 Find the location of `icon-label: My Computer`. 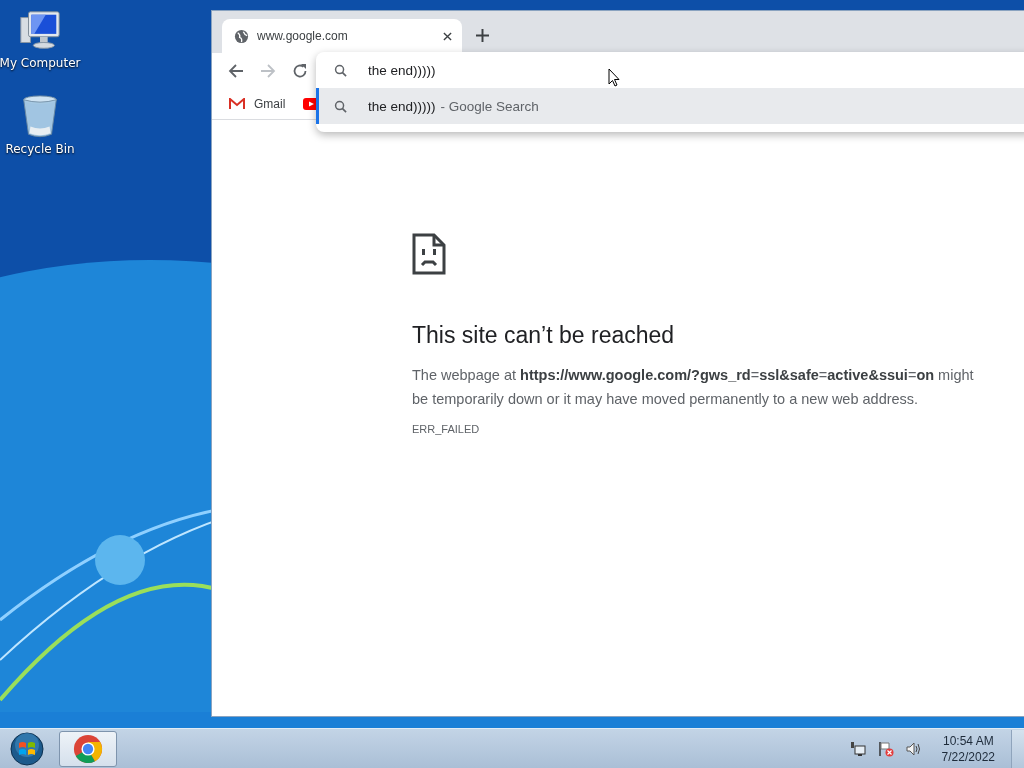

icon-label: My Computer is located at coordinates (40, 63).